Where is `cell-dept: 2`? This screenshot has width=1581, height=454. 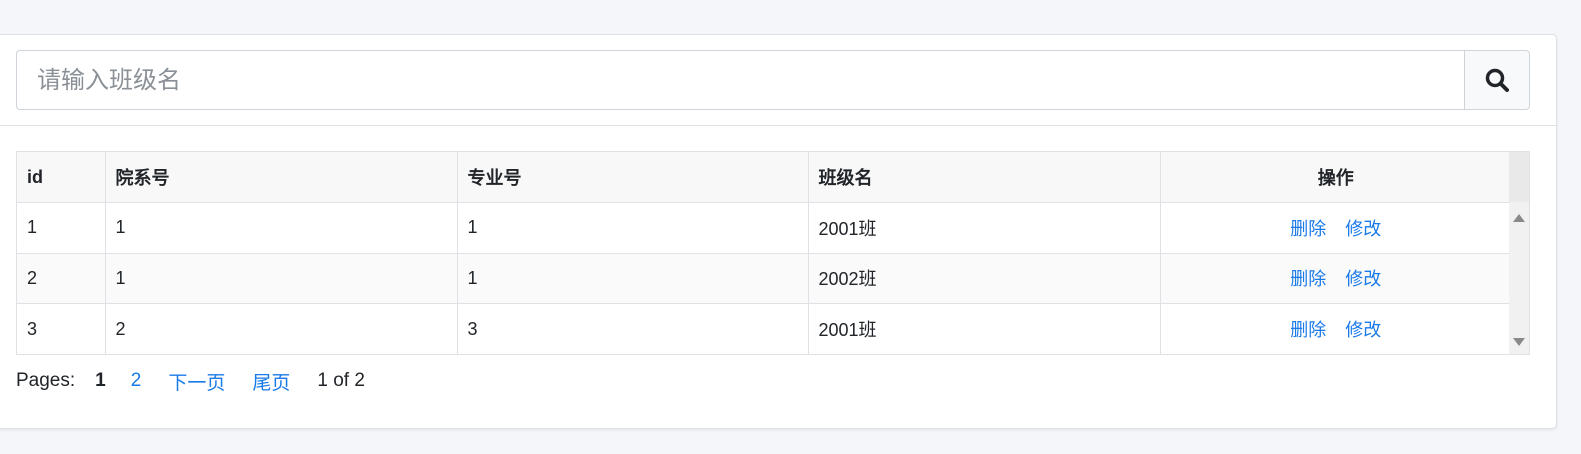
cell-dept: 2 is located at coordinates (281, 328).